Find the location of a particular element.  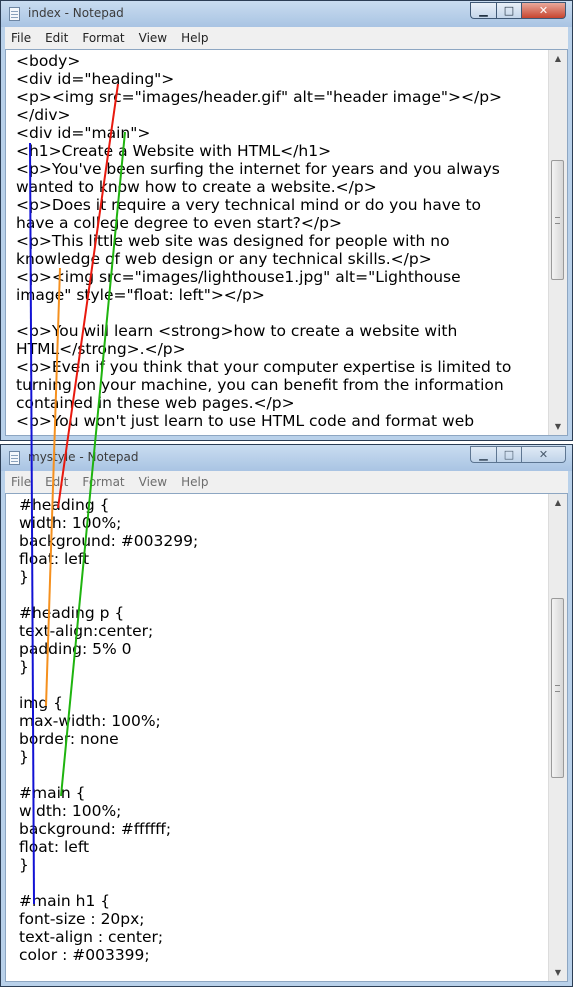

code-line: text-align:center; is located at coordinates (86, 631).